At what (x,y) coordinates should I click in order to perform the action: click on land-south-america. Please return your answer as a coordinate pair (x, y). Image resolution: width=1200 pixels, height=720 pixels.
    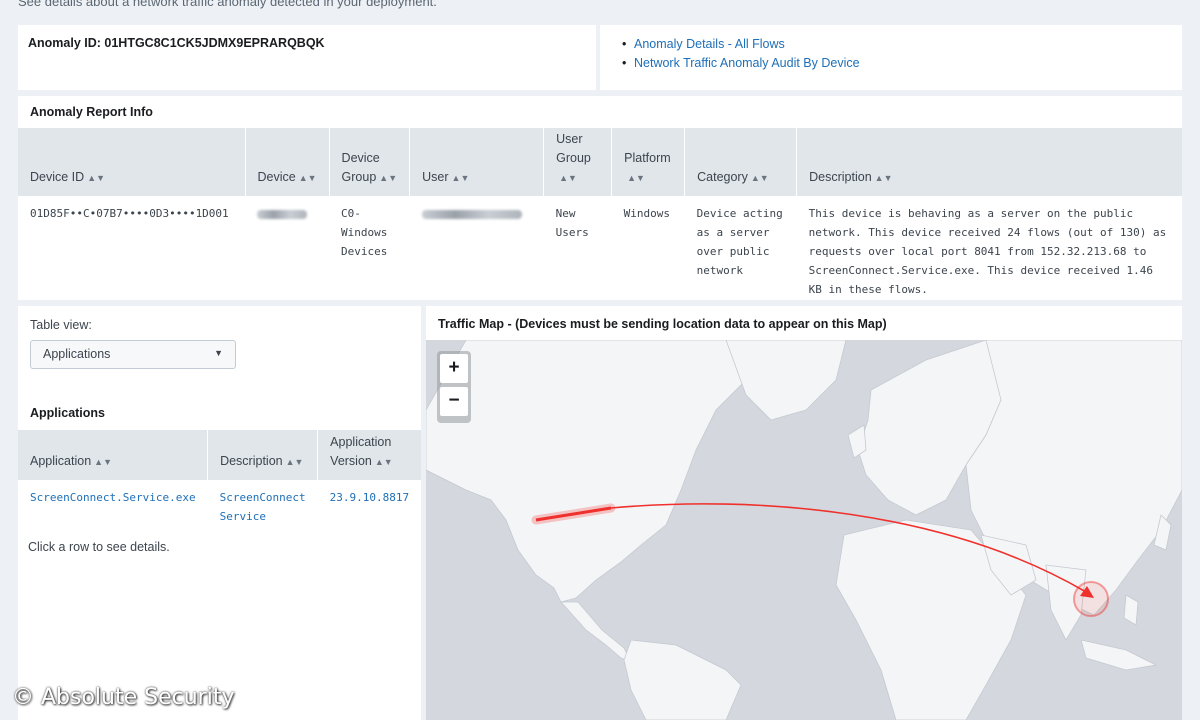
    Looking at the image, I should click on (682, 679).